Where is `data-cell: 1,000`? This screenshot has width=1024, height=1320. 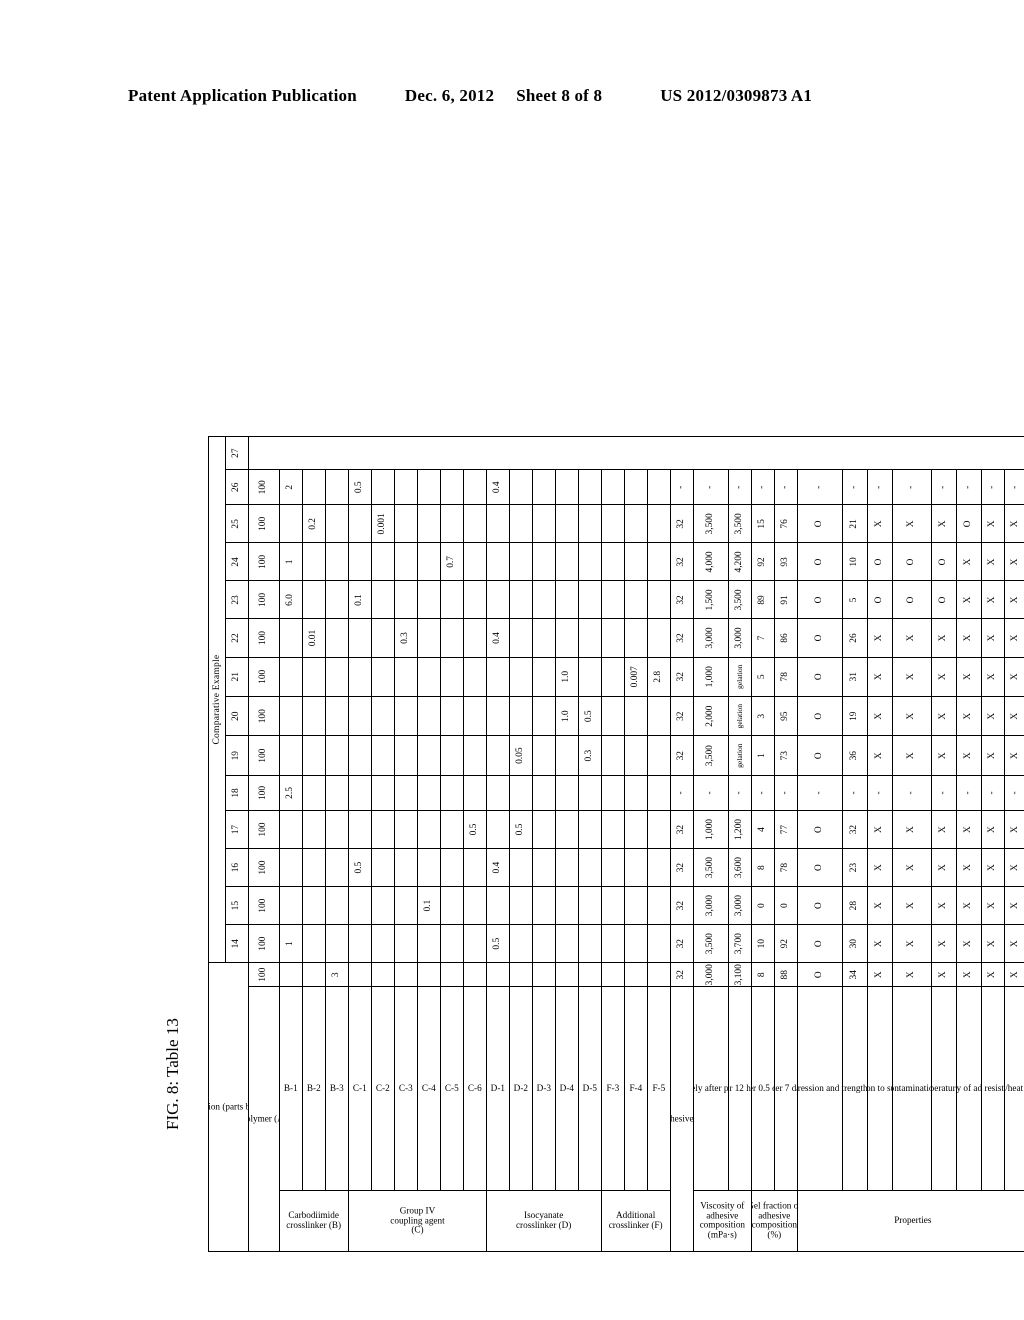 data-cell: 1,000 is located at coordinates (711, 677).